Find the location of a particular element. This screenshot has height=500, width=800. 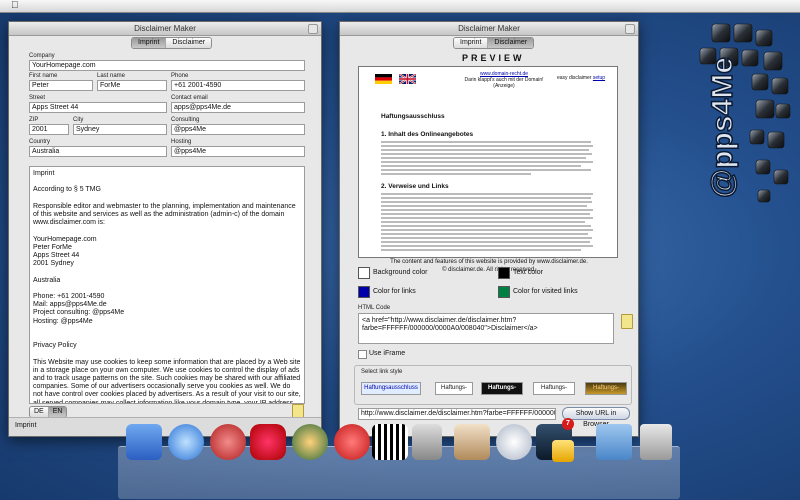

hosting-field: @pps4Me is located at coordinates (238, 151).